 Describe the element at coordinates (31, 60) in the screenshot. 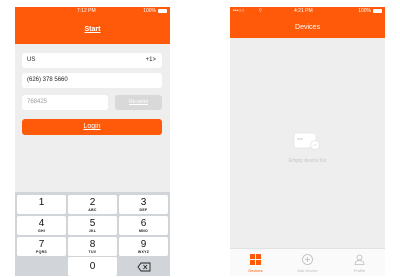

I see `country-name: US` at that location.